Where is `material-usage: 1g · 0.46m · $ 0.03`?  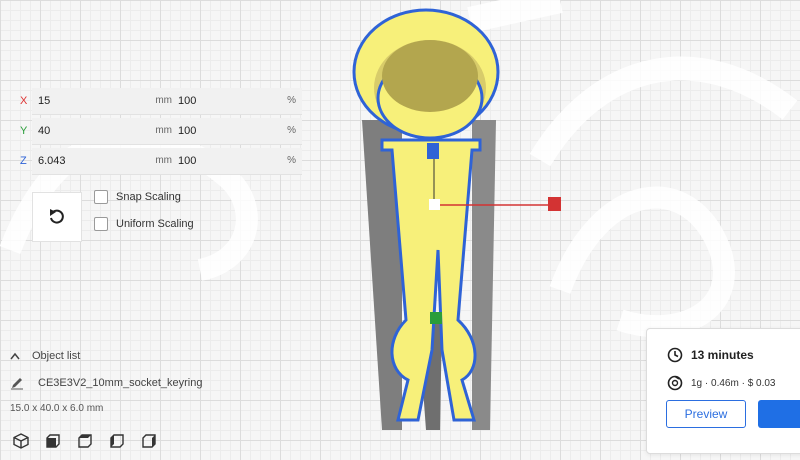 material-usage: 1g · 0.46m · $ 0.03 is located at coordinates (733, 383).